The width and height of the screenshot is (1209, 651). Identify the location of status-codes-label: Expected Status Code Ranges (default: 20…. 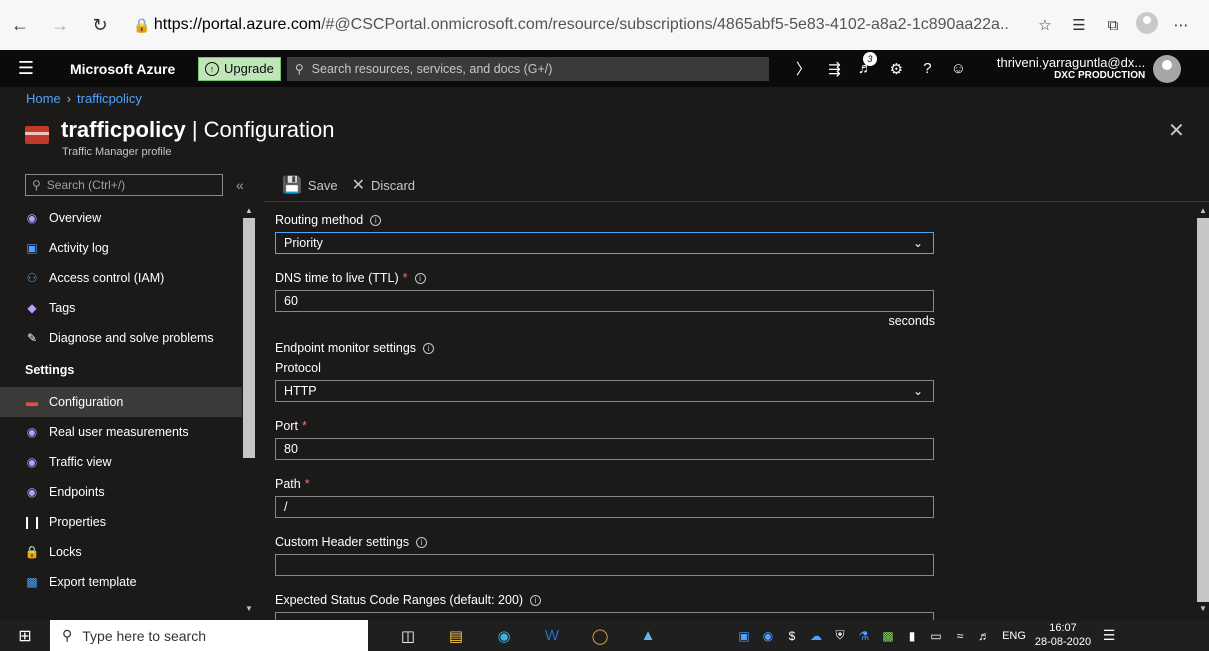
(605, 600).